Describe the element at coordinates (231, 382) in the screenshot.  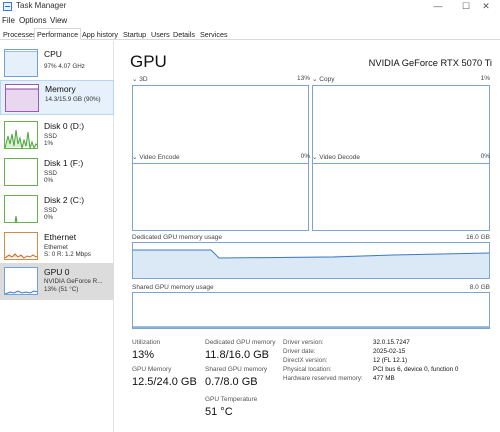
I see `shared-gpu-memory-value: 0.7/8.0 GB` at that location.